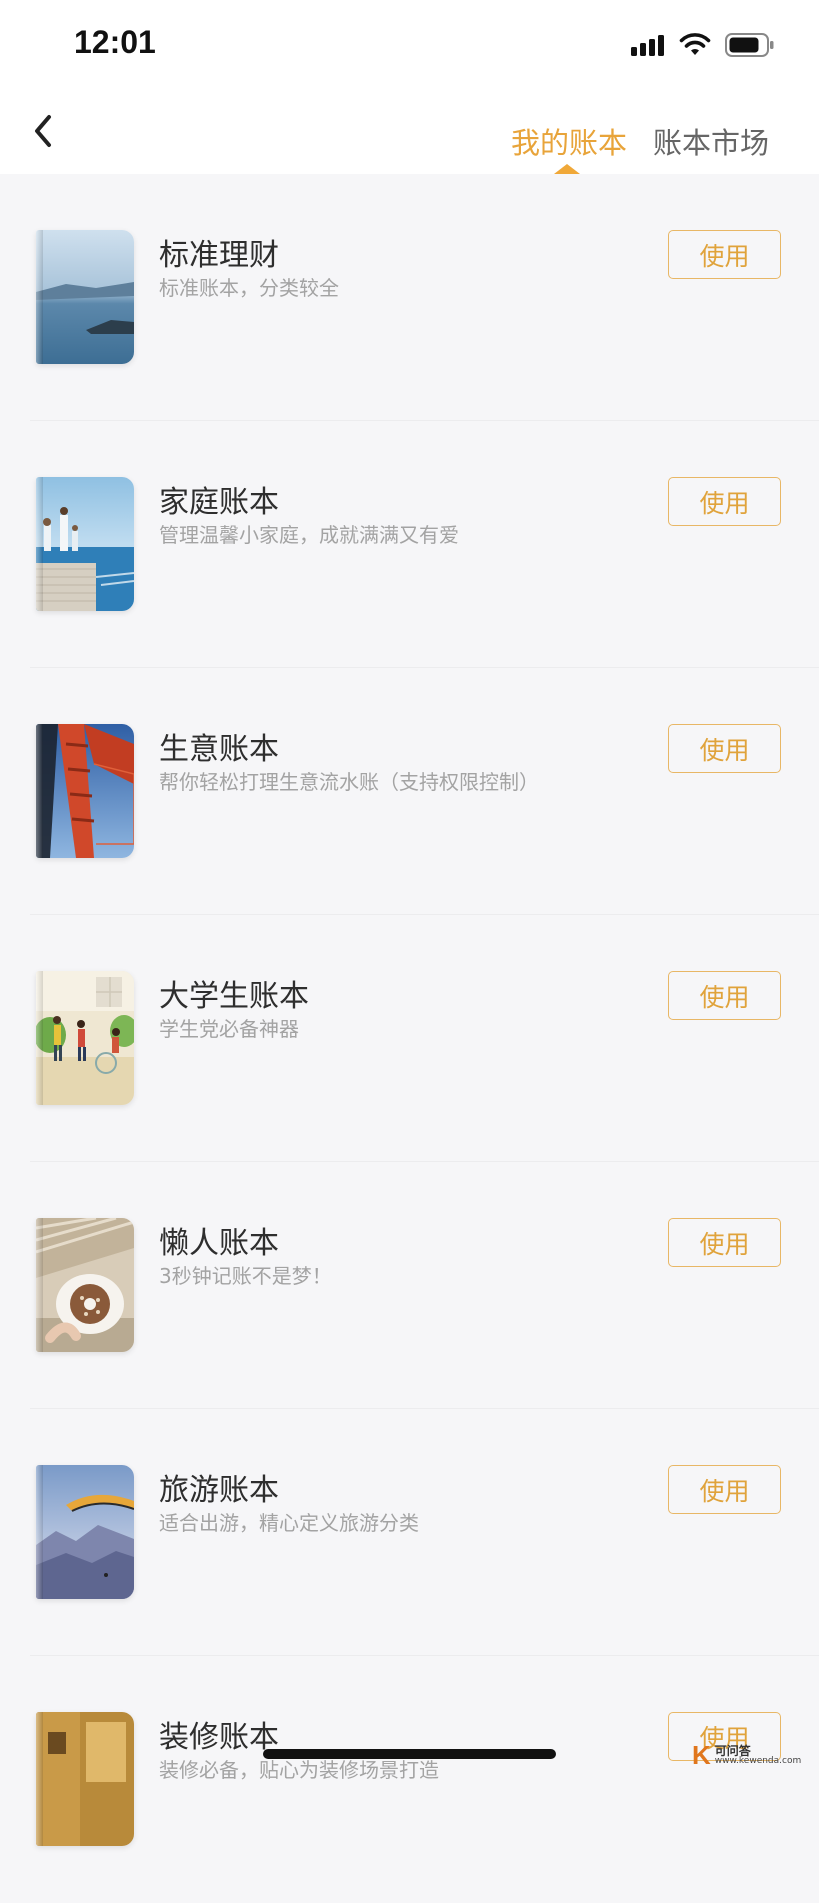  I want to click on book-title: 装修账本, so click(219, 1737).